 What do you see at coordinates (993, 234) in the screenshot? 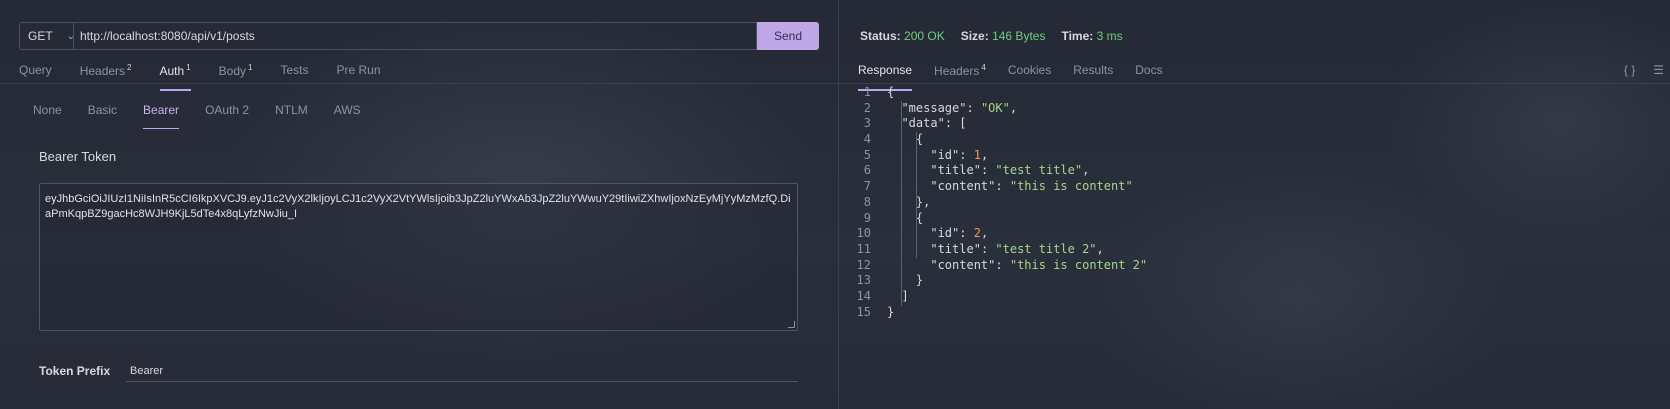
I see `code-line: 10 "id": 2,` at bounding box center [993, 234].